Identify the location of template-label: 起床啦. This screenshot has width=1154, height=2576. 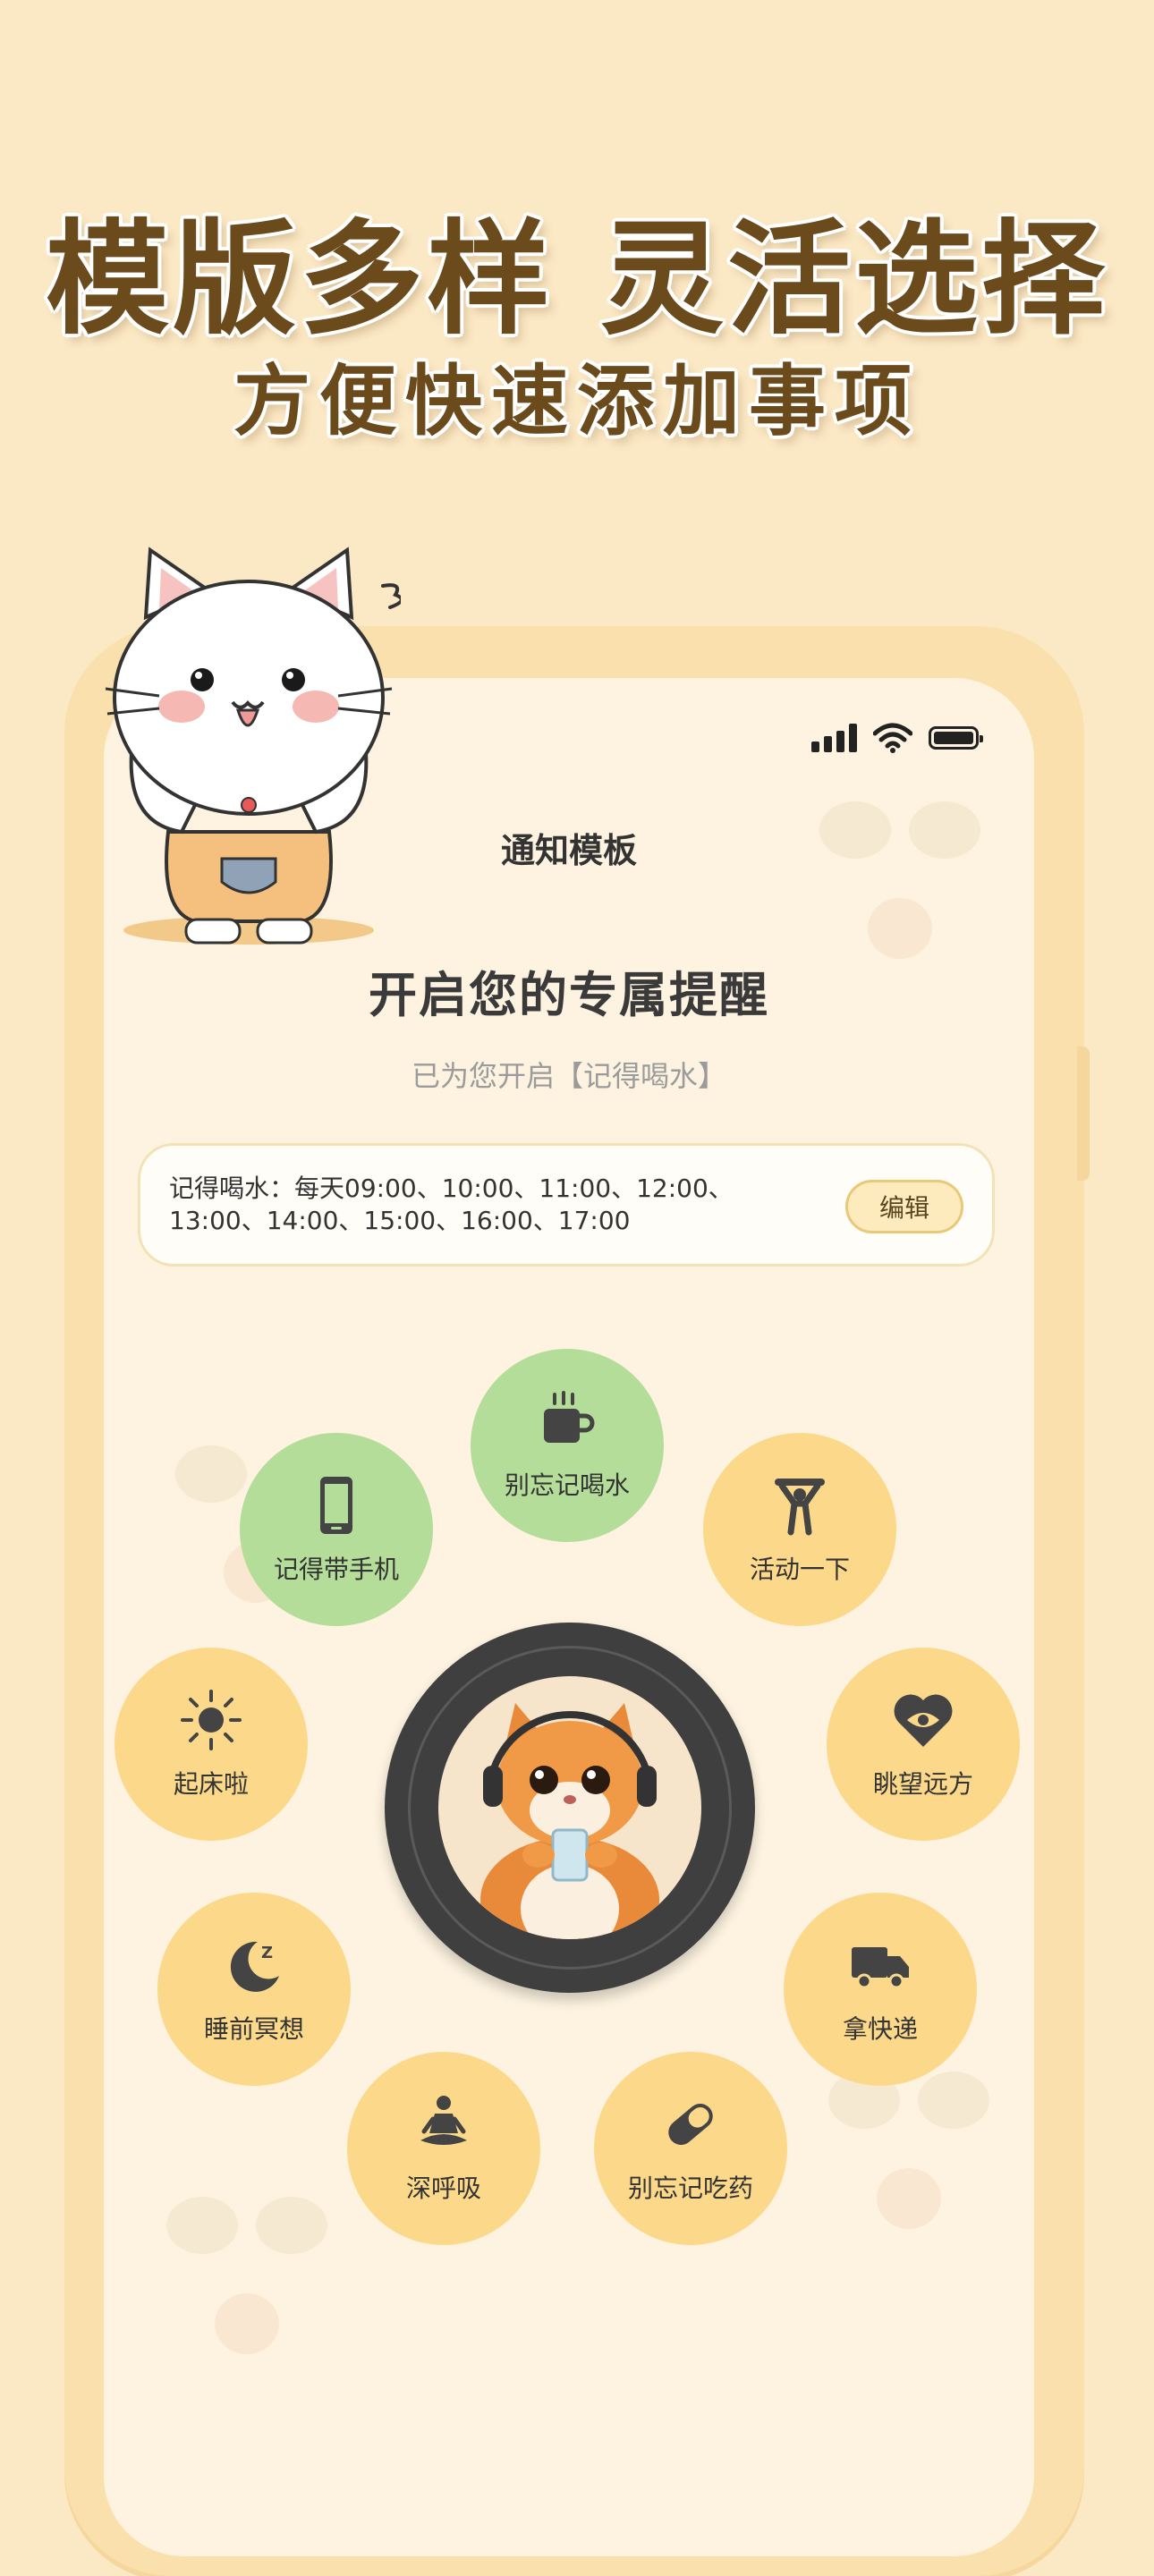
(211, 1784).